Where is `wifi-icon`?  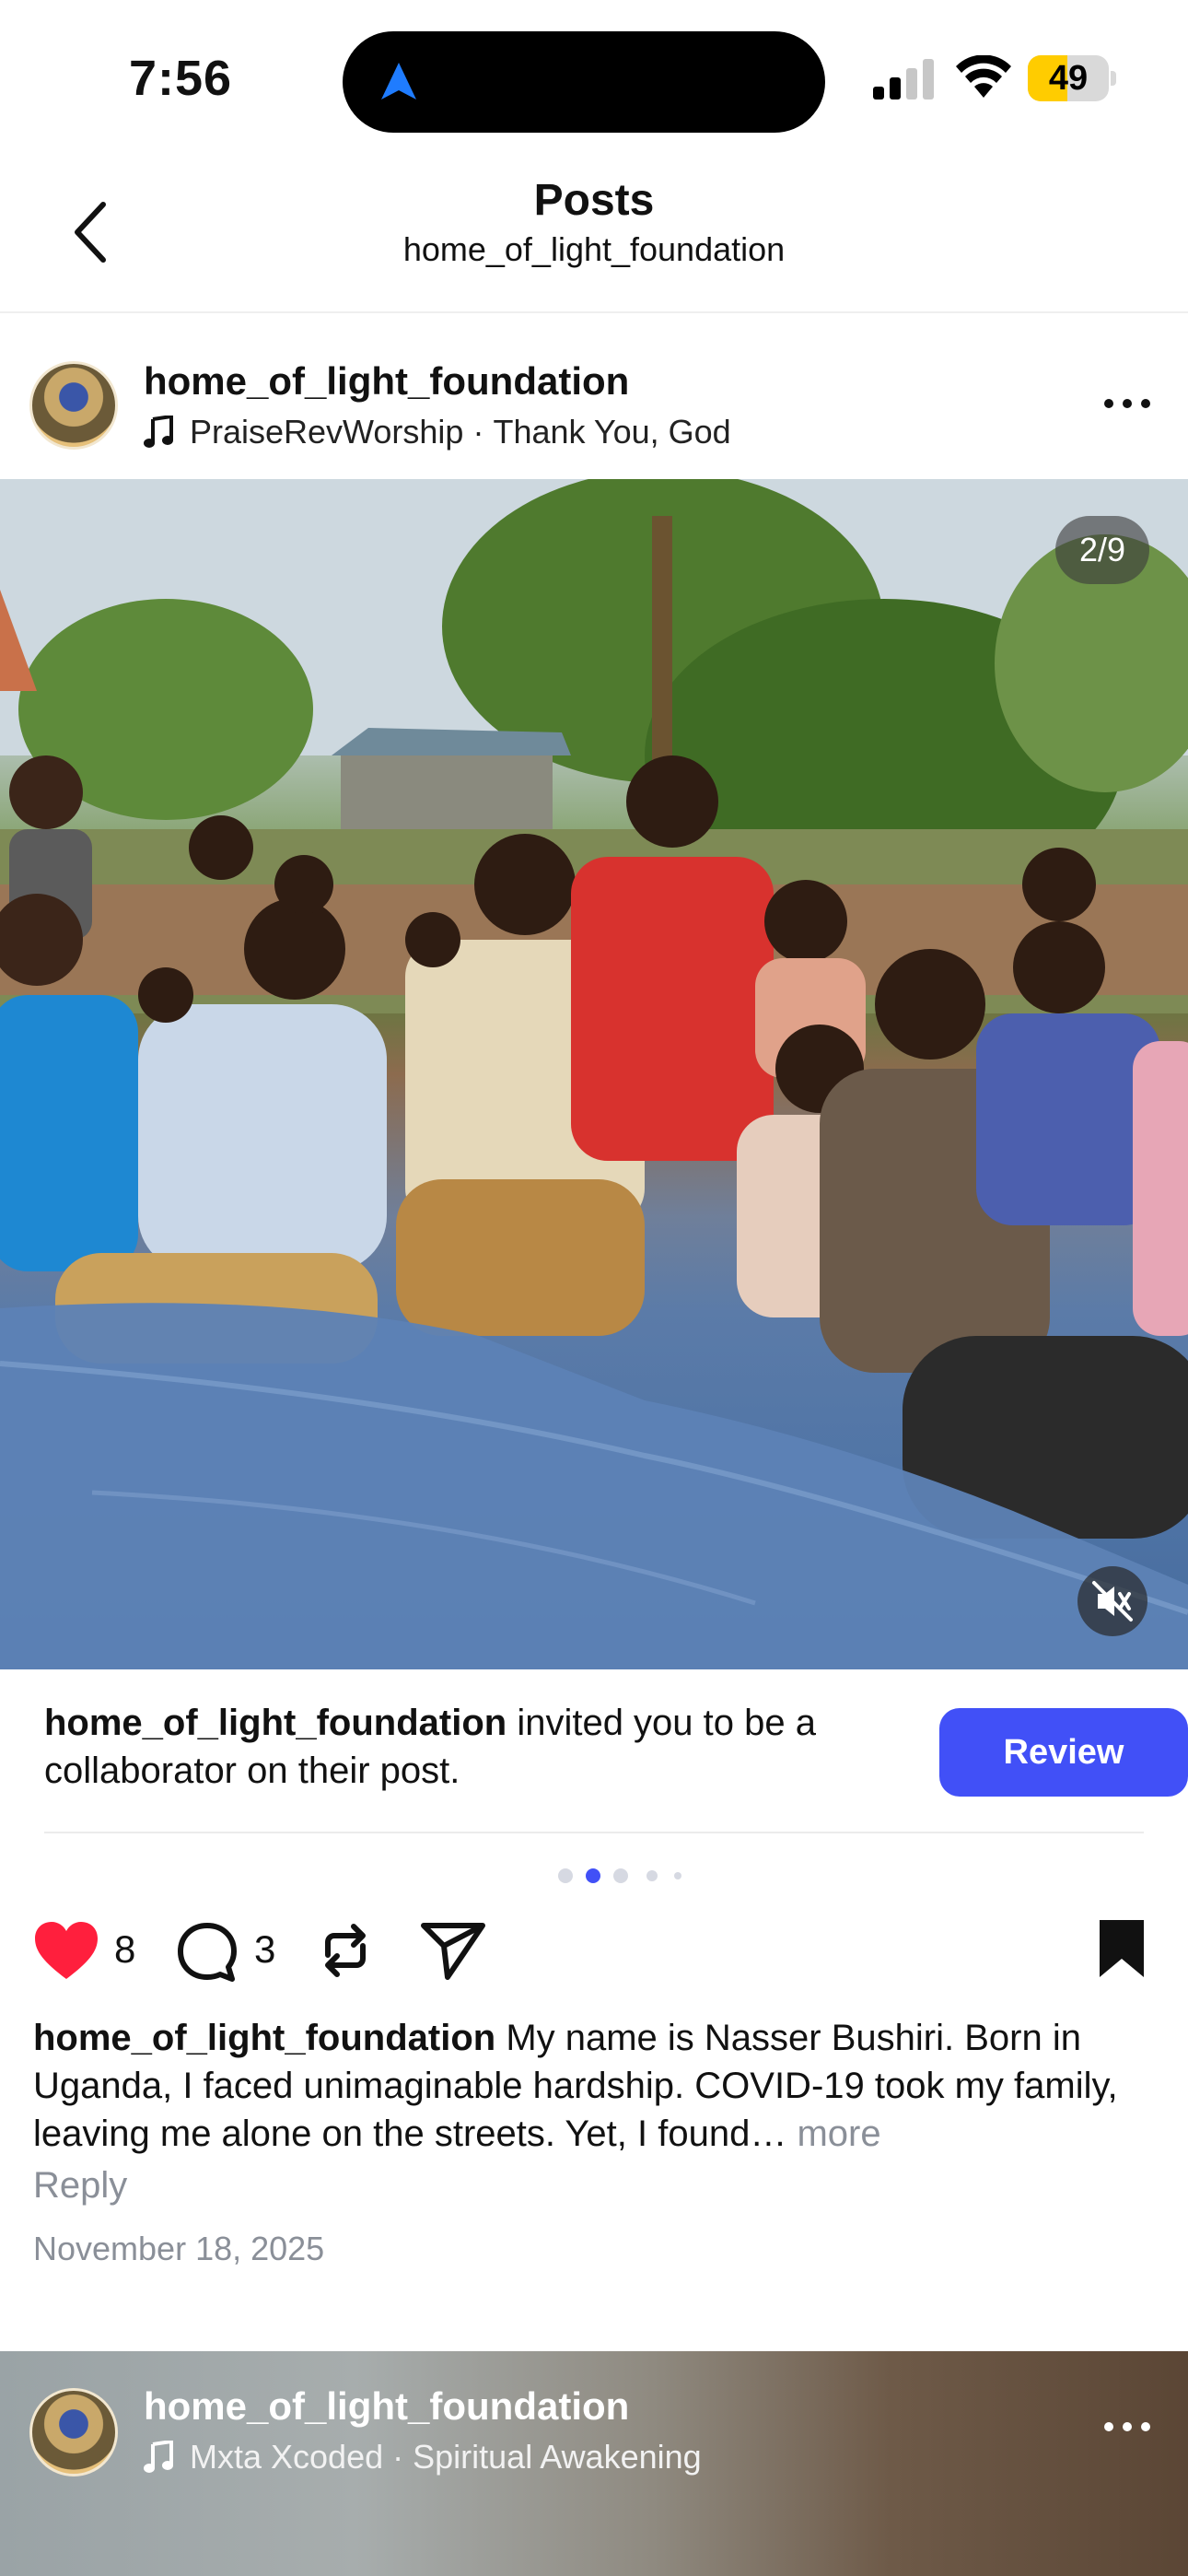
wifi-icon is located at coordinates (983, 76).